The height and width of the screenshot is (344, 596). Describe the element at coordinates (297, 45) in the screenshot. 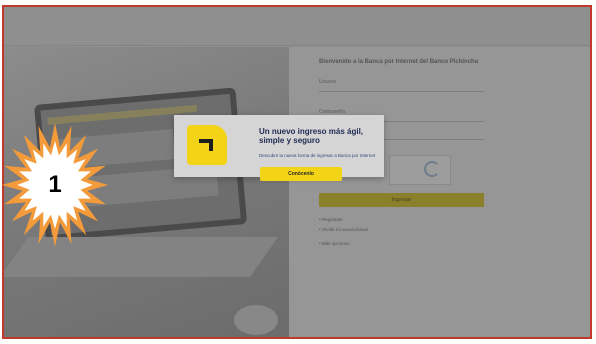

I see `top-nav-divider` at that location.